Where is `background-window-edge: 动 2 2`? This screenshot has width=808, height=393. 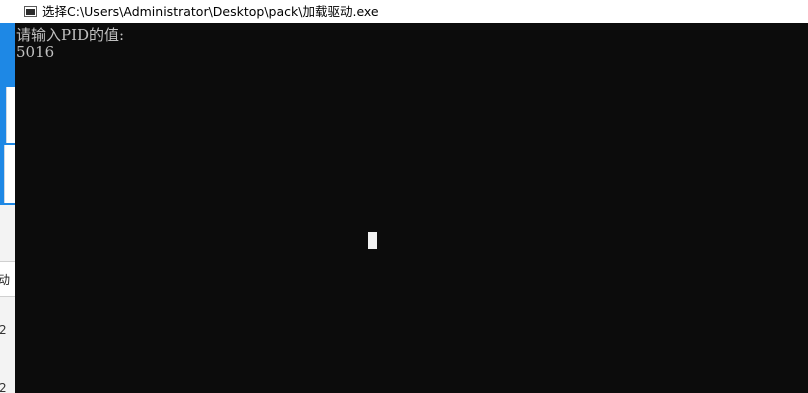
background-window-edge: 动 2 2 is located at coordinates (7, 208).